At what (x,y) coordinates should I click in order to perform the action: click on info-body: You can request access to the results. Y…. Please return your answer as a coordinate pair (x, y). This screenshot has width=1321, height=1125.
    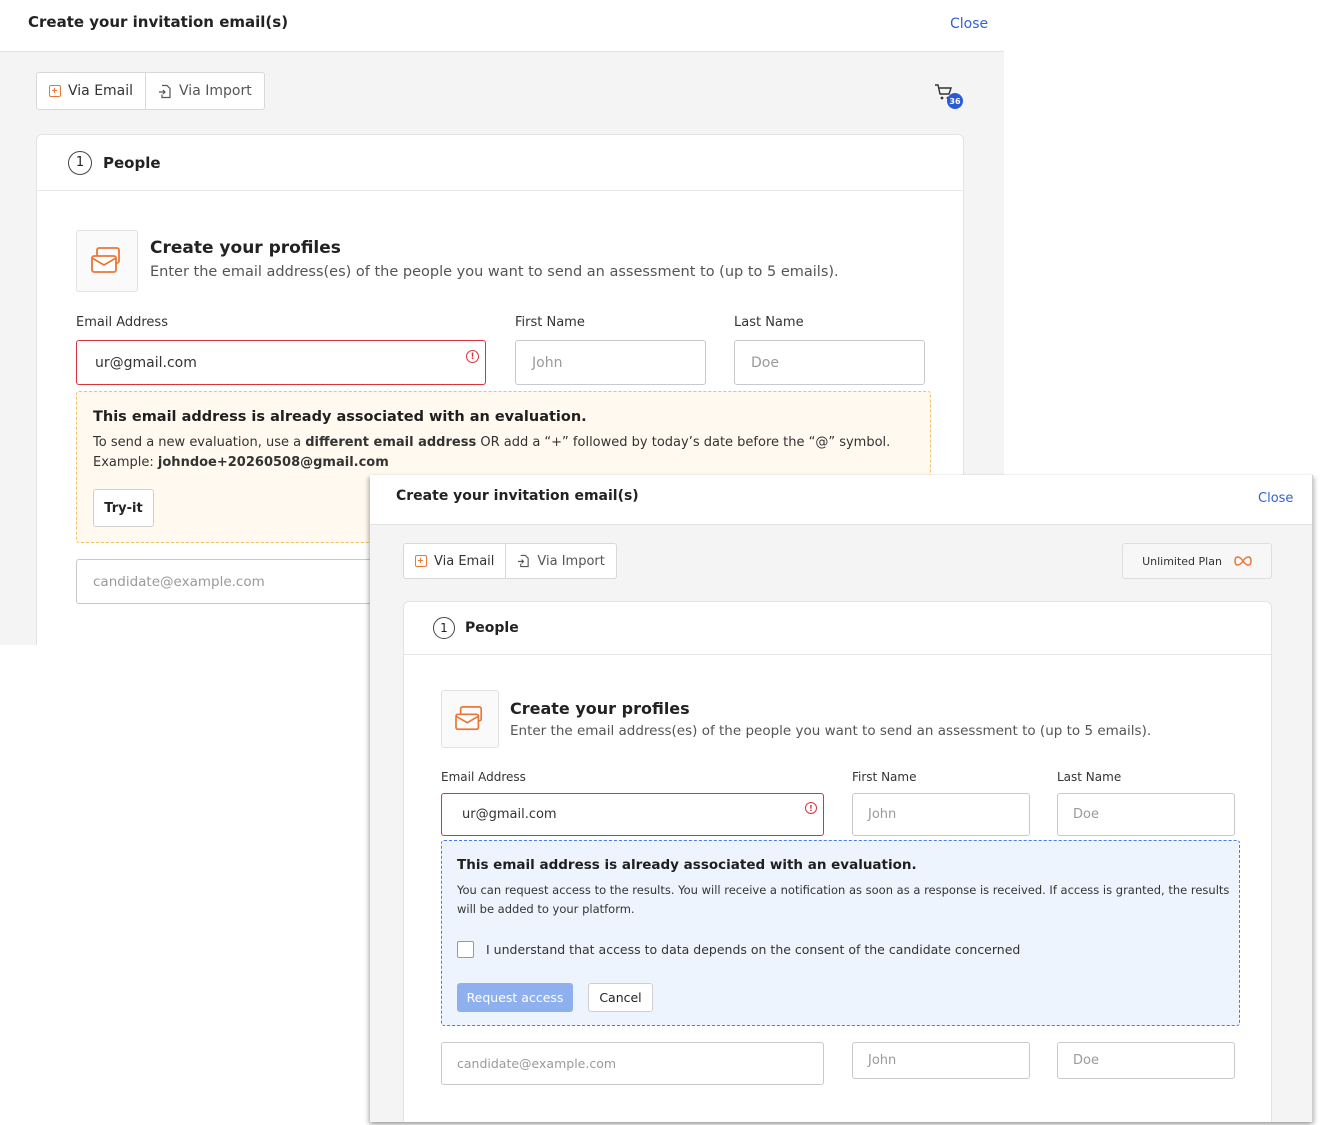
    Looking at the image, I should click on (843, 899).